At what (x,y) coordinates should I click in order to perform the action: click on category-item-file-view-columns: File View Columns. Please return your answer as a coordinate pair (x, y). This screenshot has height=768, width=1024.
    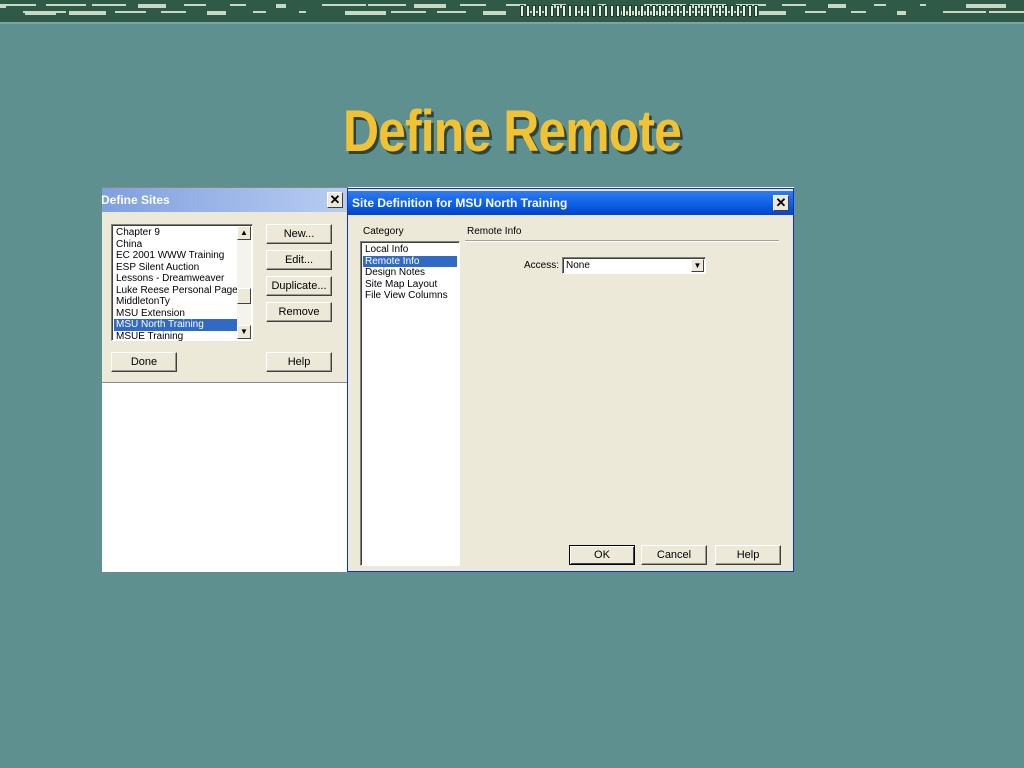
    Looking at the image, I should click on (410, 296).